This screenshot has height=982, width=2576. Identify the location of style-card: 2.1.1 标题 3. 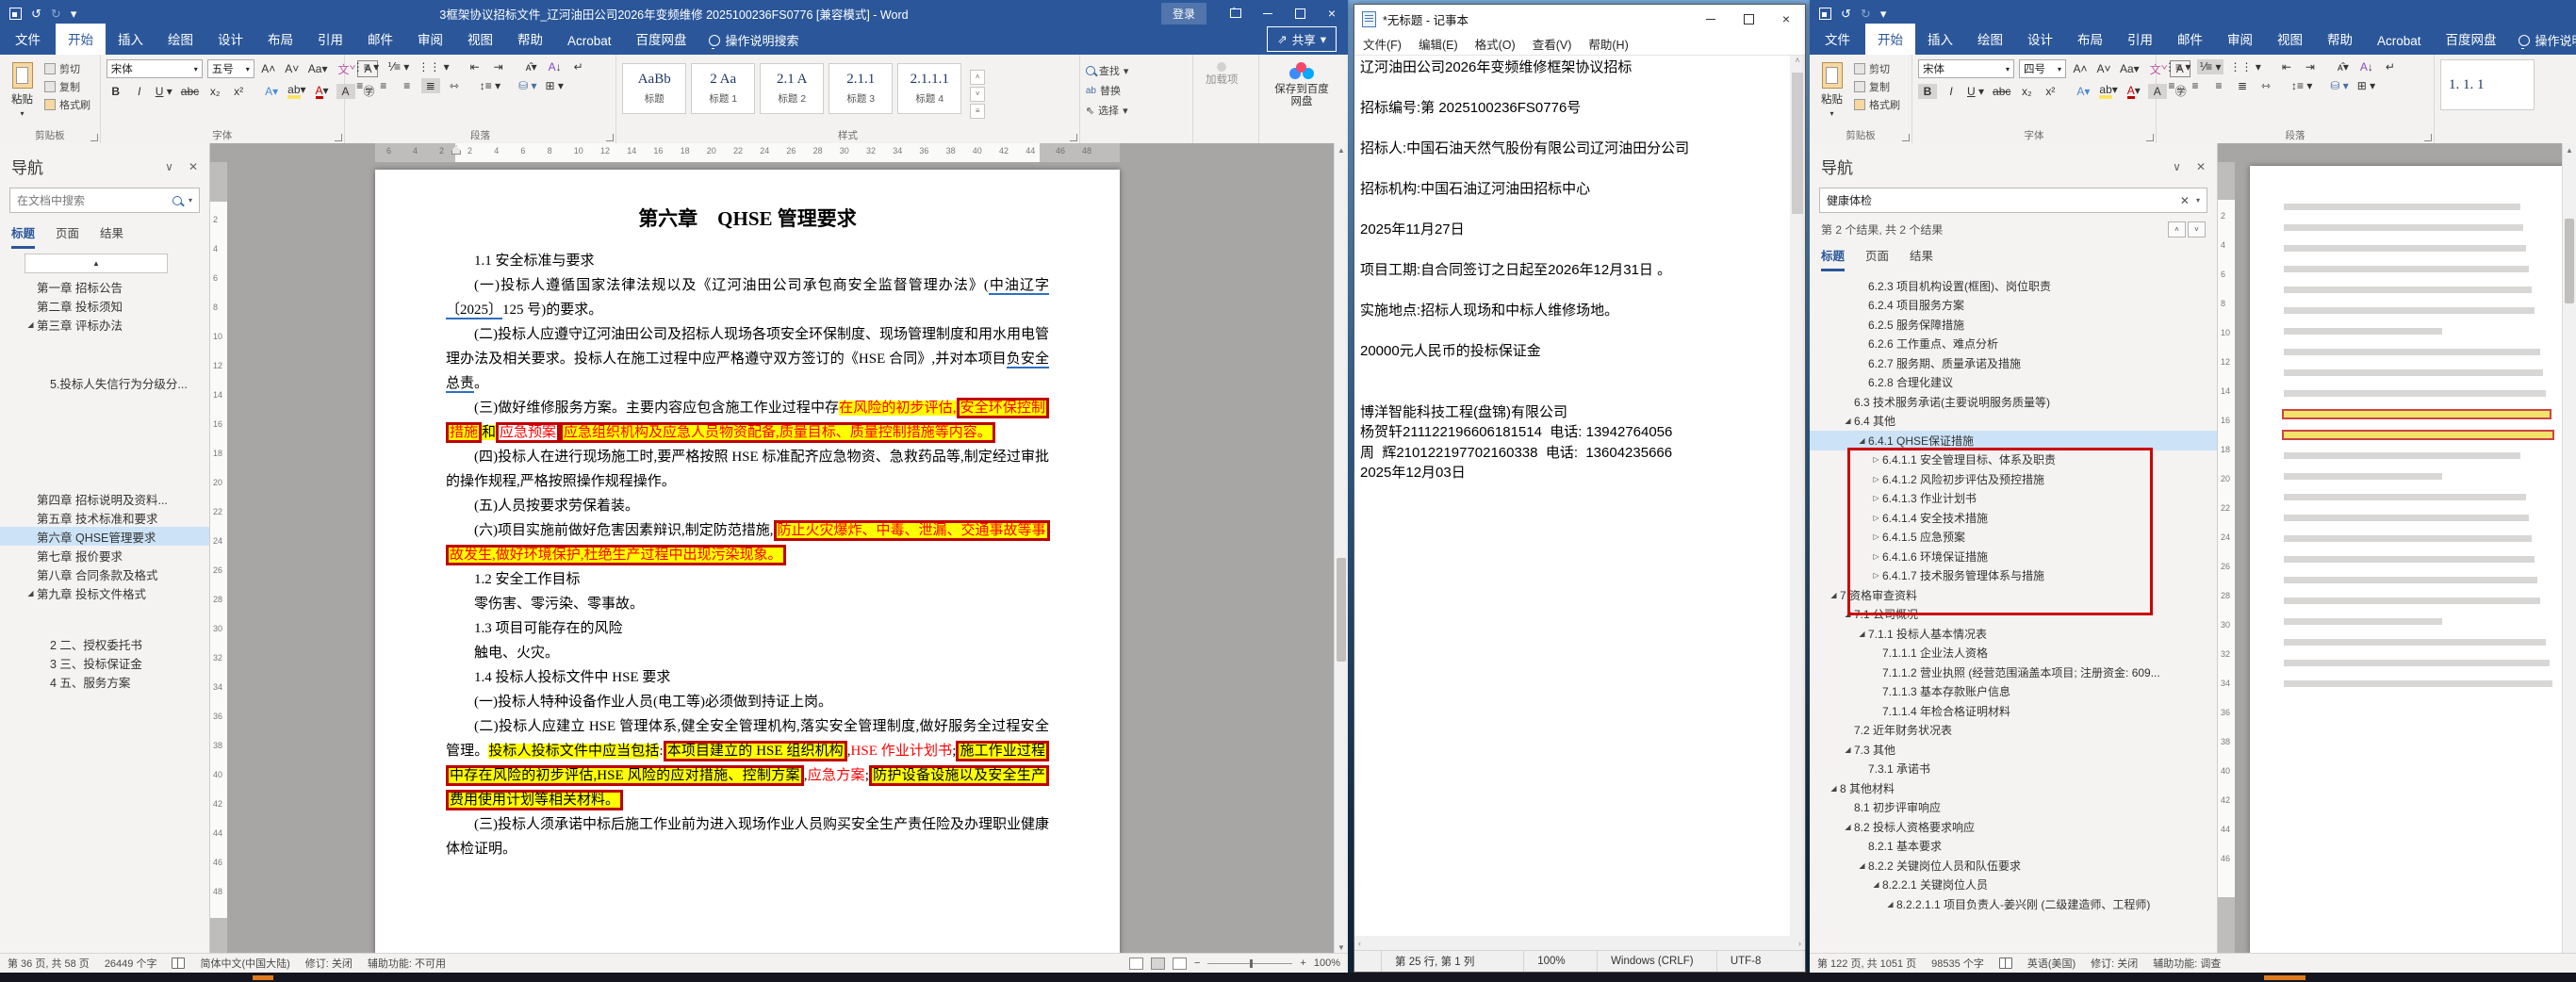
(861, 88).